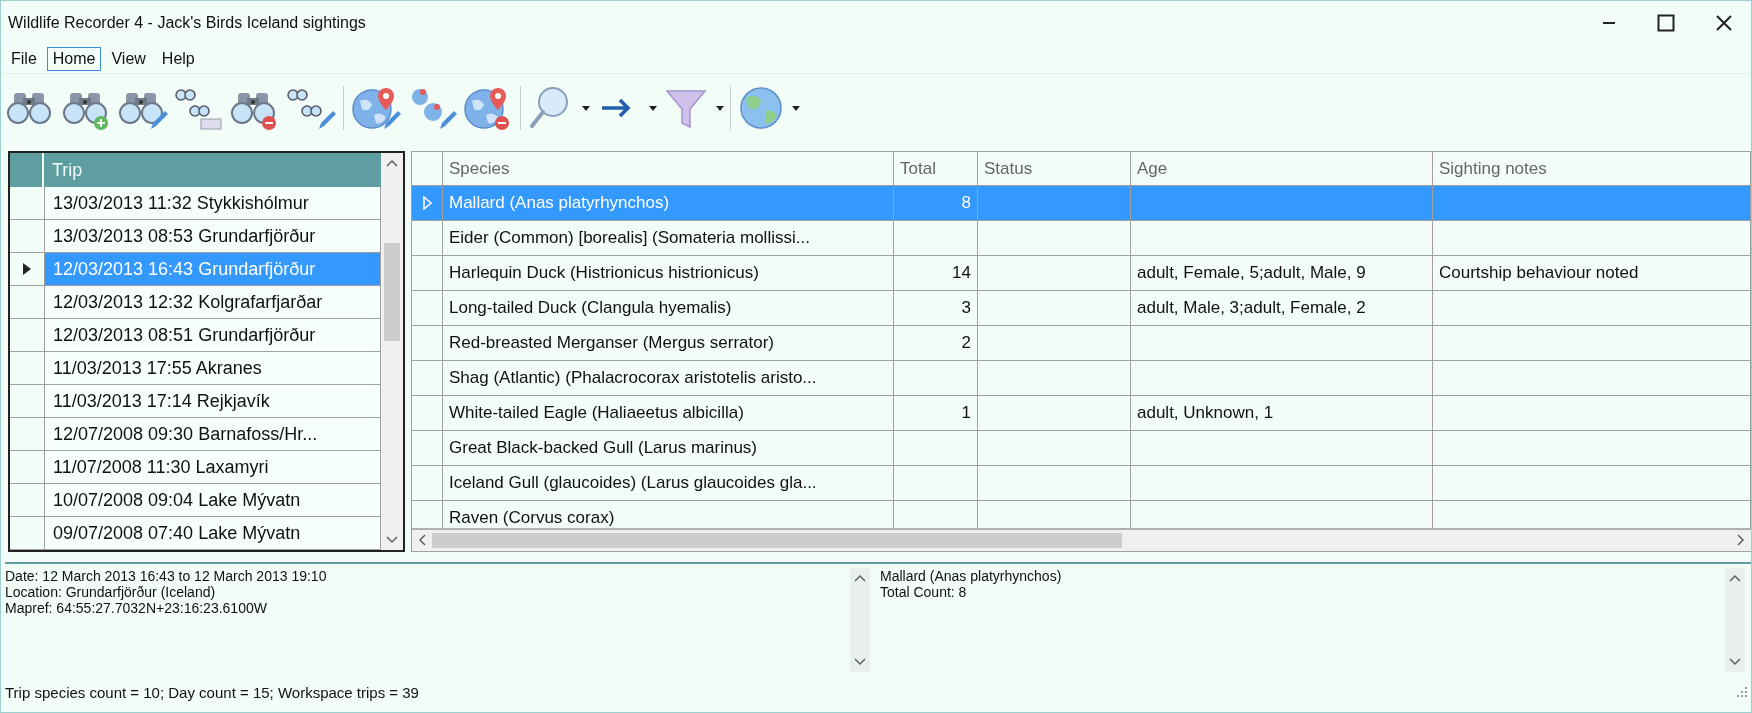 This screenshot has width=1752, height=713. I want to click on table-cell: adult, Unknown, 1, so click(1205, 413).